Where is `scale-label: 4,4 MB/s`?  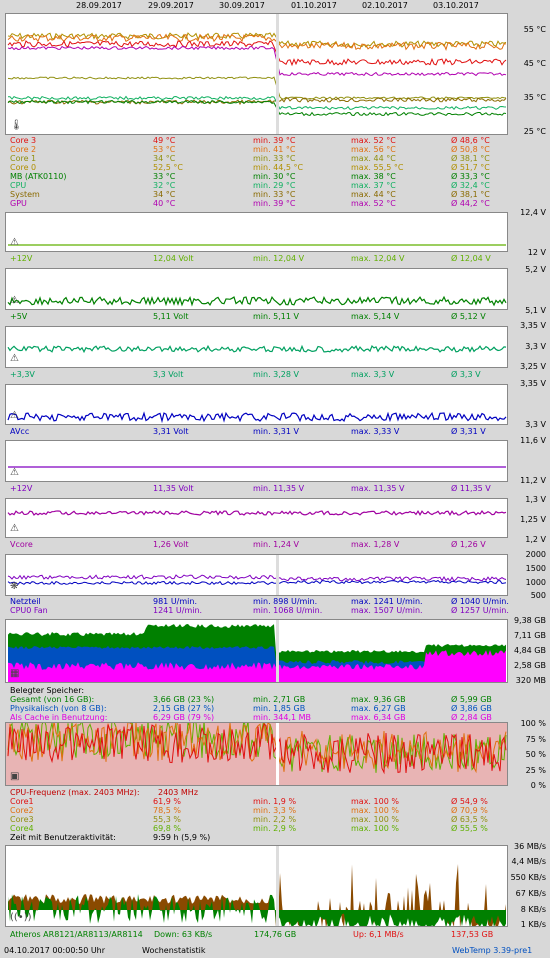
scale-label: 4,4 MB/s is located at coordinates (528, 861).